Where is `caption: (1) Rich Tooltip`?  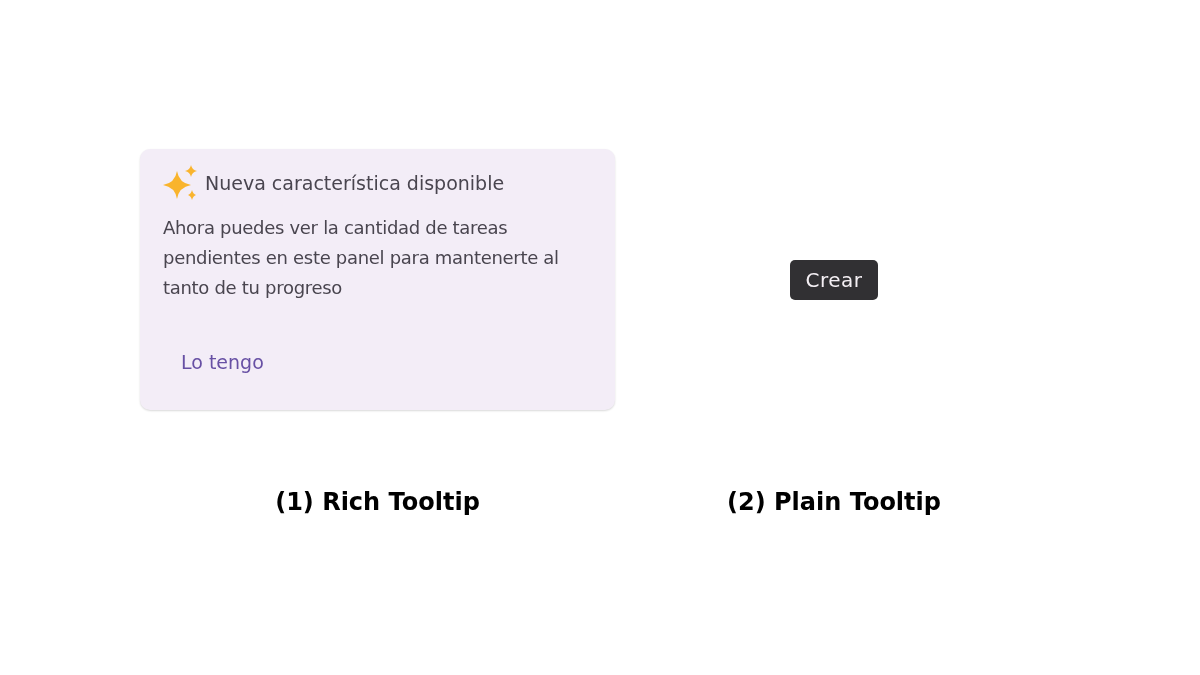
caption: (1) Rich Tooltip is located at coordinates (377, 502).